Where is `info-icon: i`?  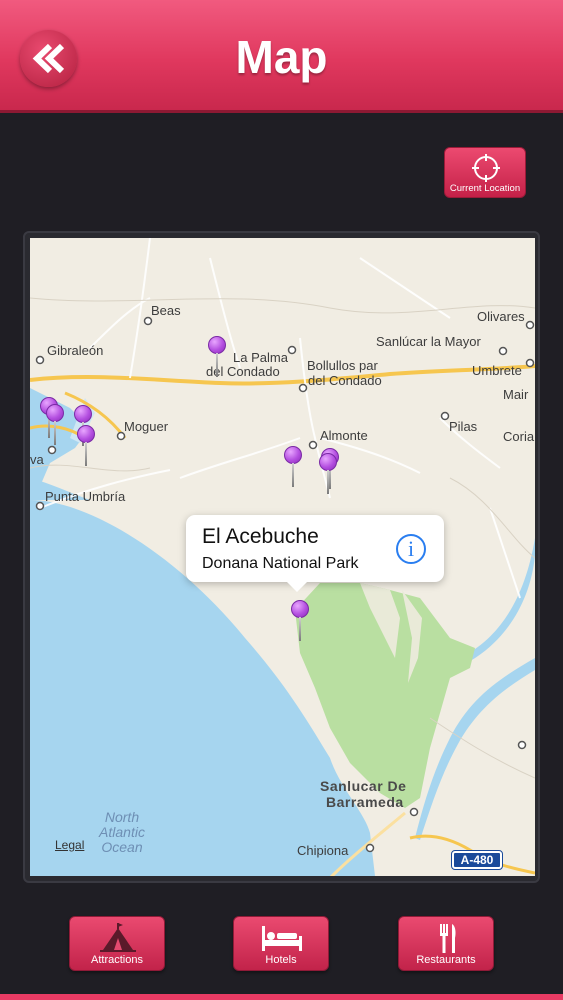
info-icon: i is located at coordinates (411, 549).